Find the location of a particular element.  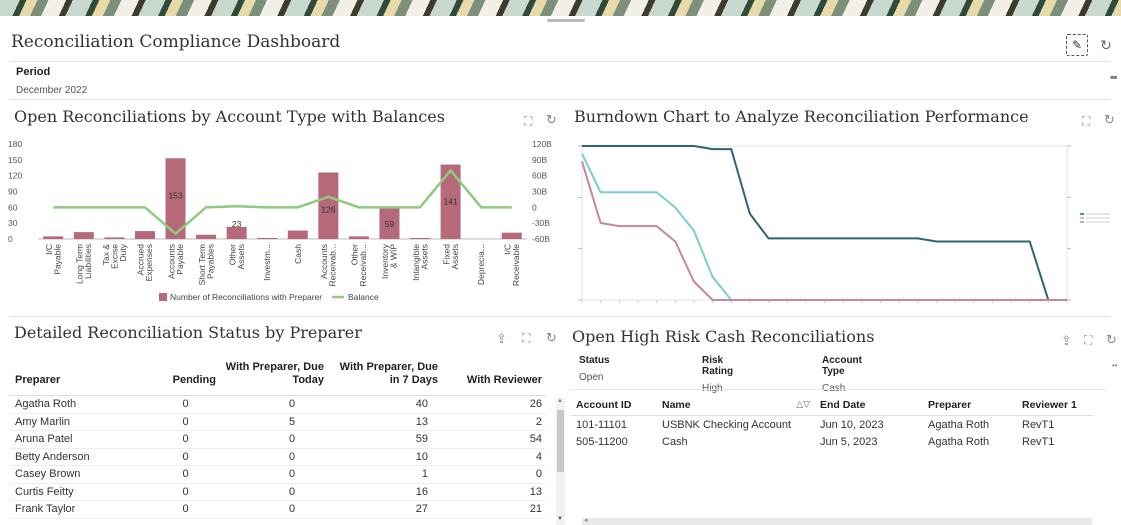

count-link: 10 is located at coordinates (385, 457).